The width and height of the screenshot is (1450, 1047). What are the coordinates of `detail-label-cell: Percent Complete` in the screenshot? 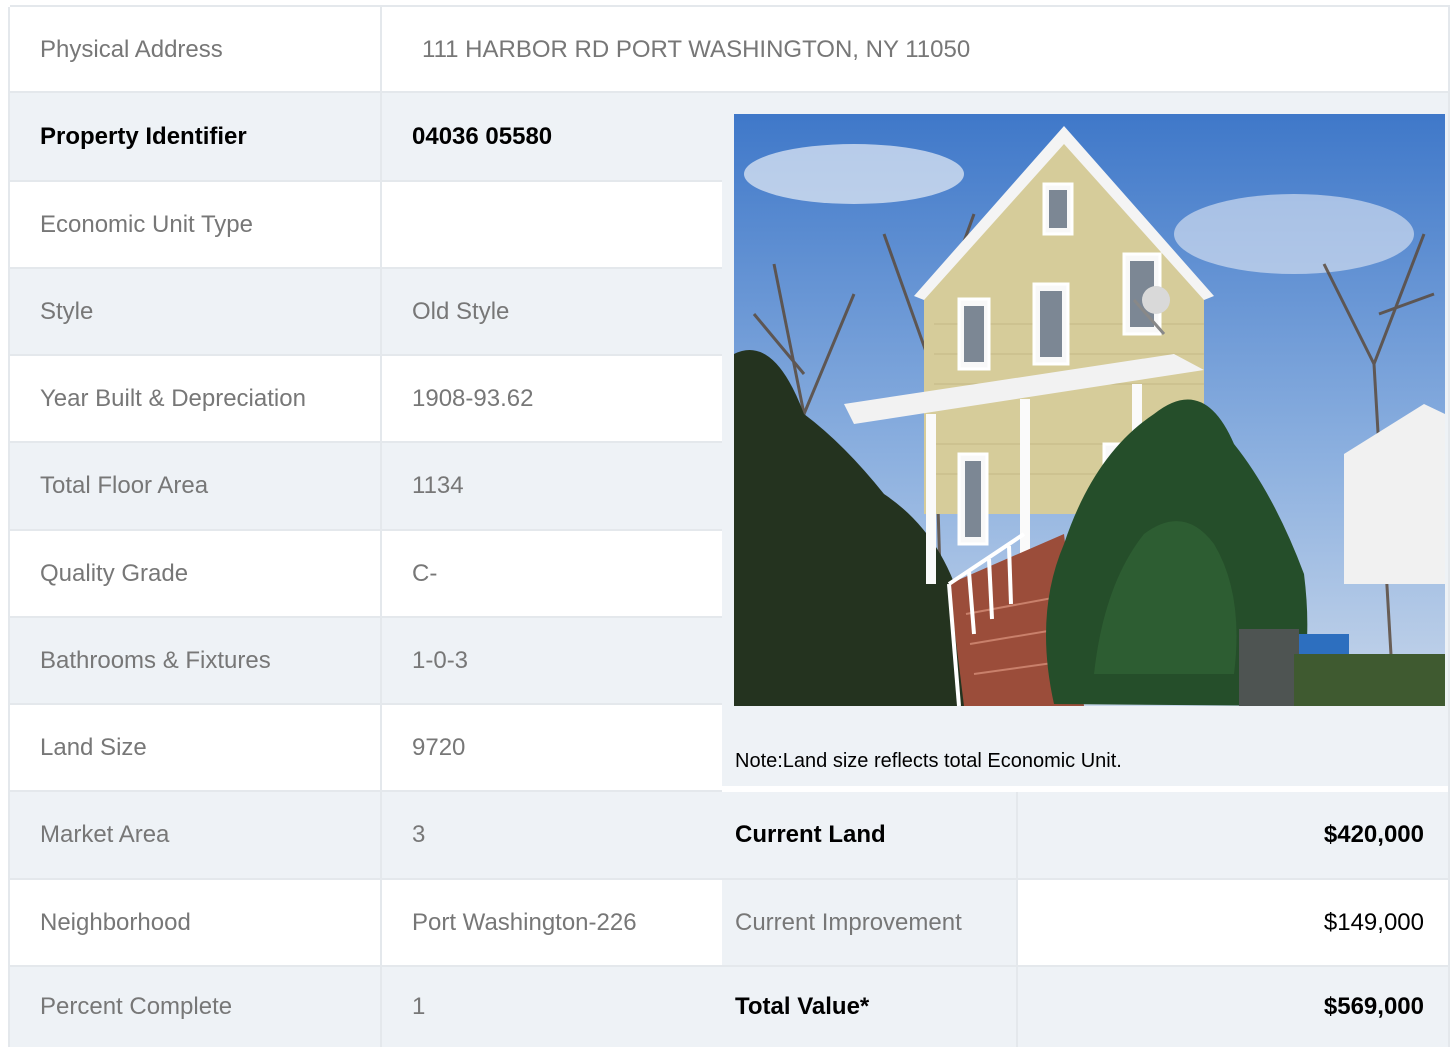 It's located at (195, 1007).